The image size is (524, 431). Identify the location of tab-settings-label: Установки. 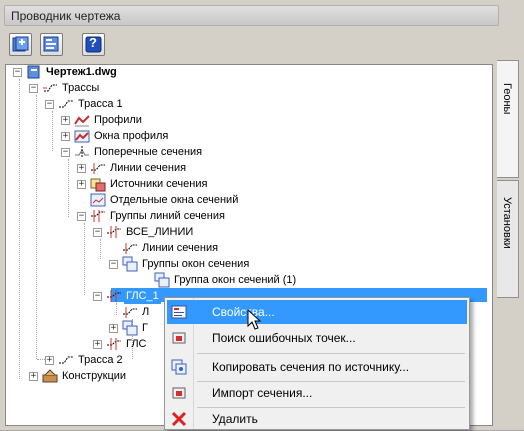
(507, 223).